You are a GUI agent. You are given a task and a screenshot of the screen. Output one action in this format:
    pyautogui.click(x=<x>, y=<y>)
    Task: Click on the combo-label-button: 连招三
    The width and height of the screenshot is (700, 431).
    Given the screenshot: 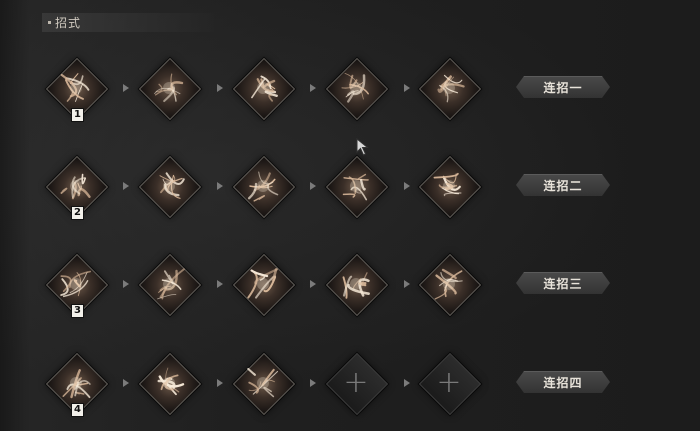 What is the action you would take?
    pyautogui.click(x=563, y=283)
    